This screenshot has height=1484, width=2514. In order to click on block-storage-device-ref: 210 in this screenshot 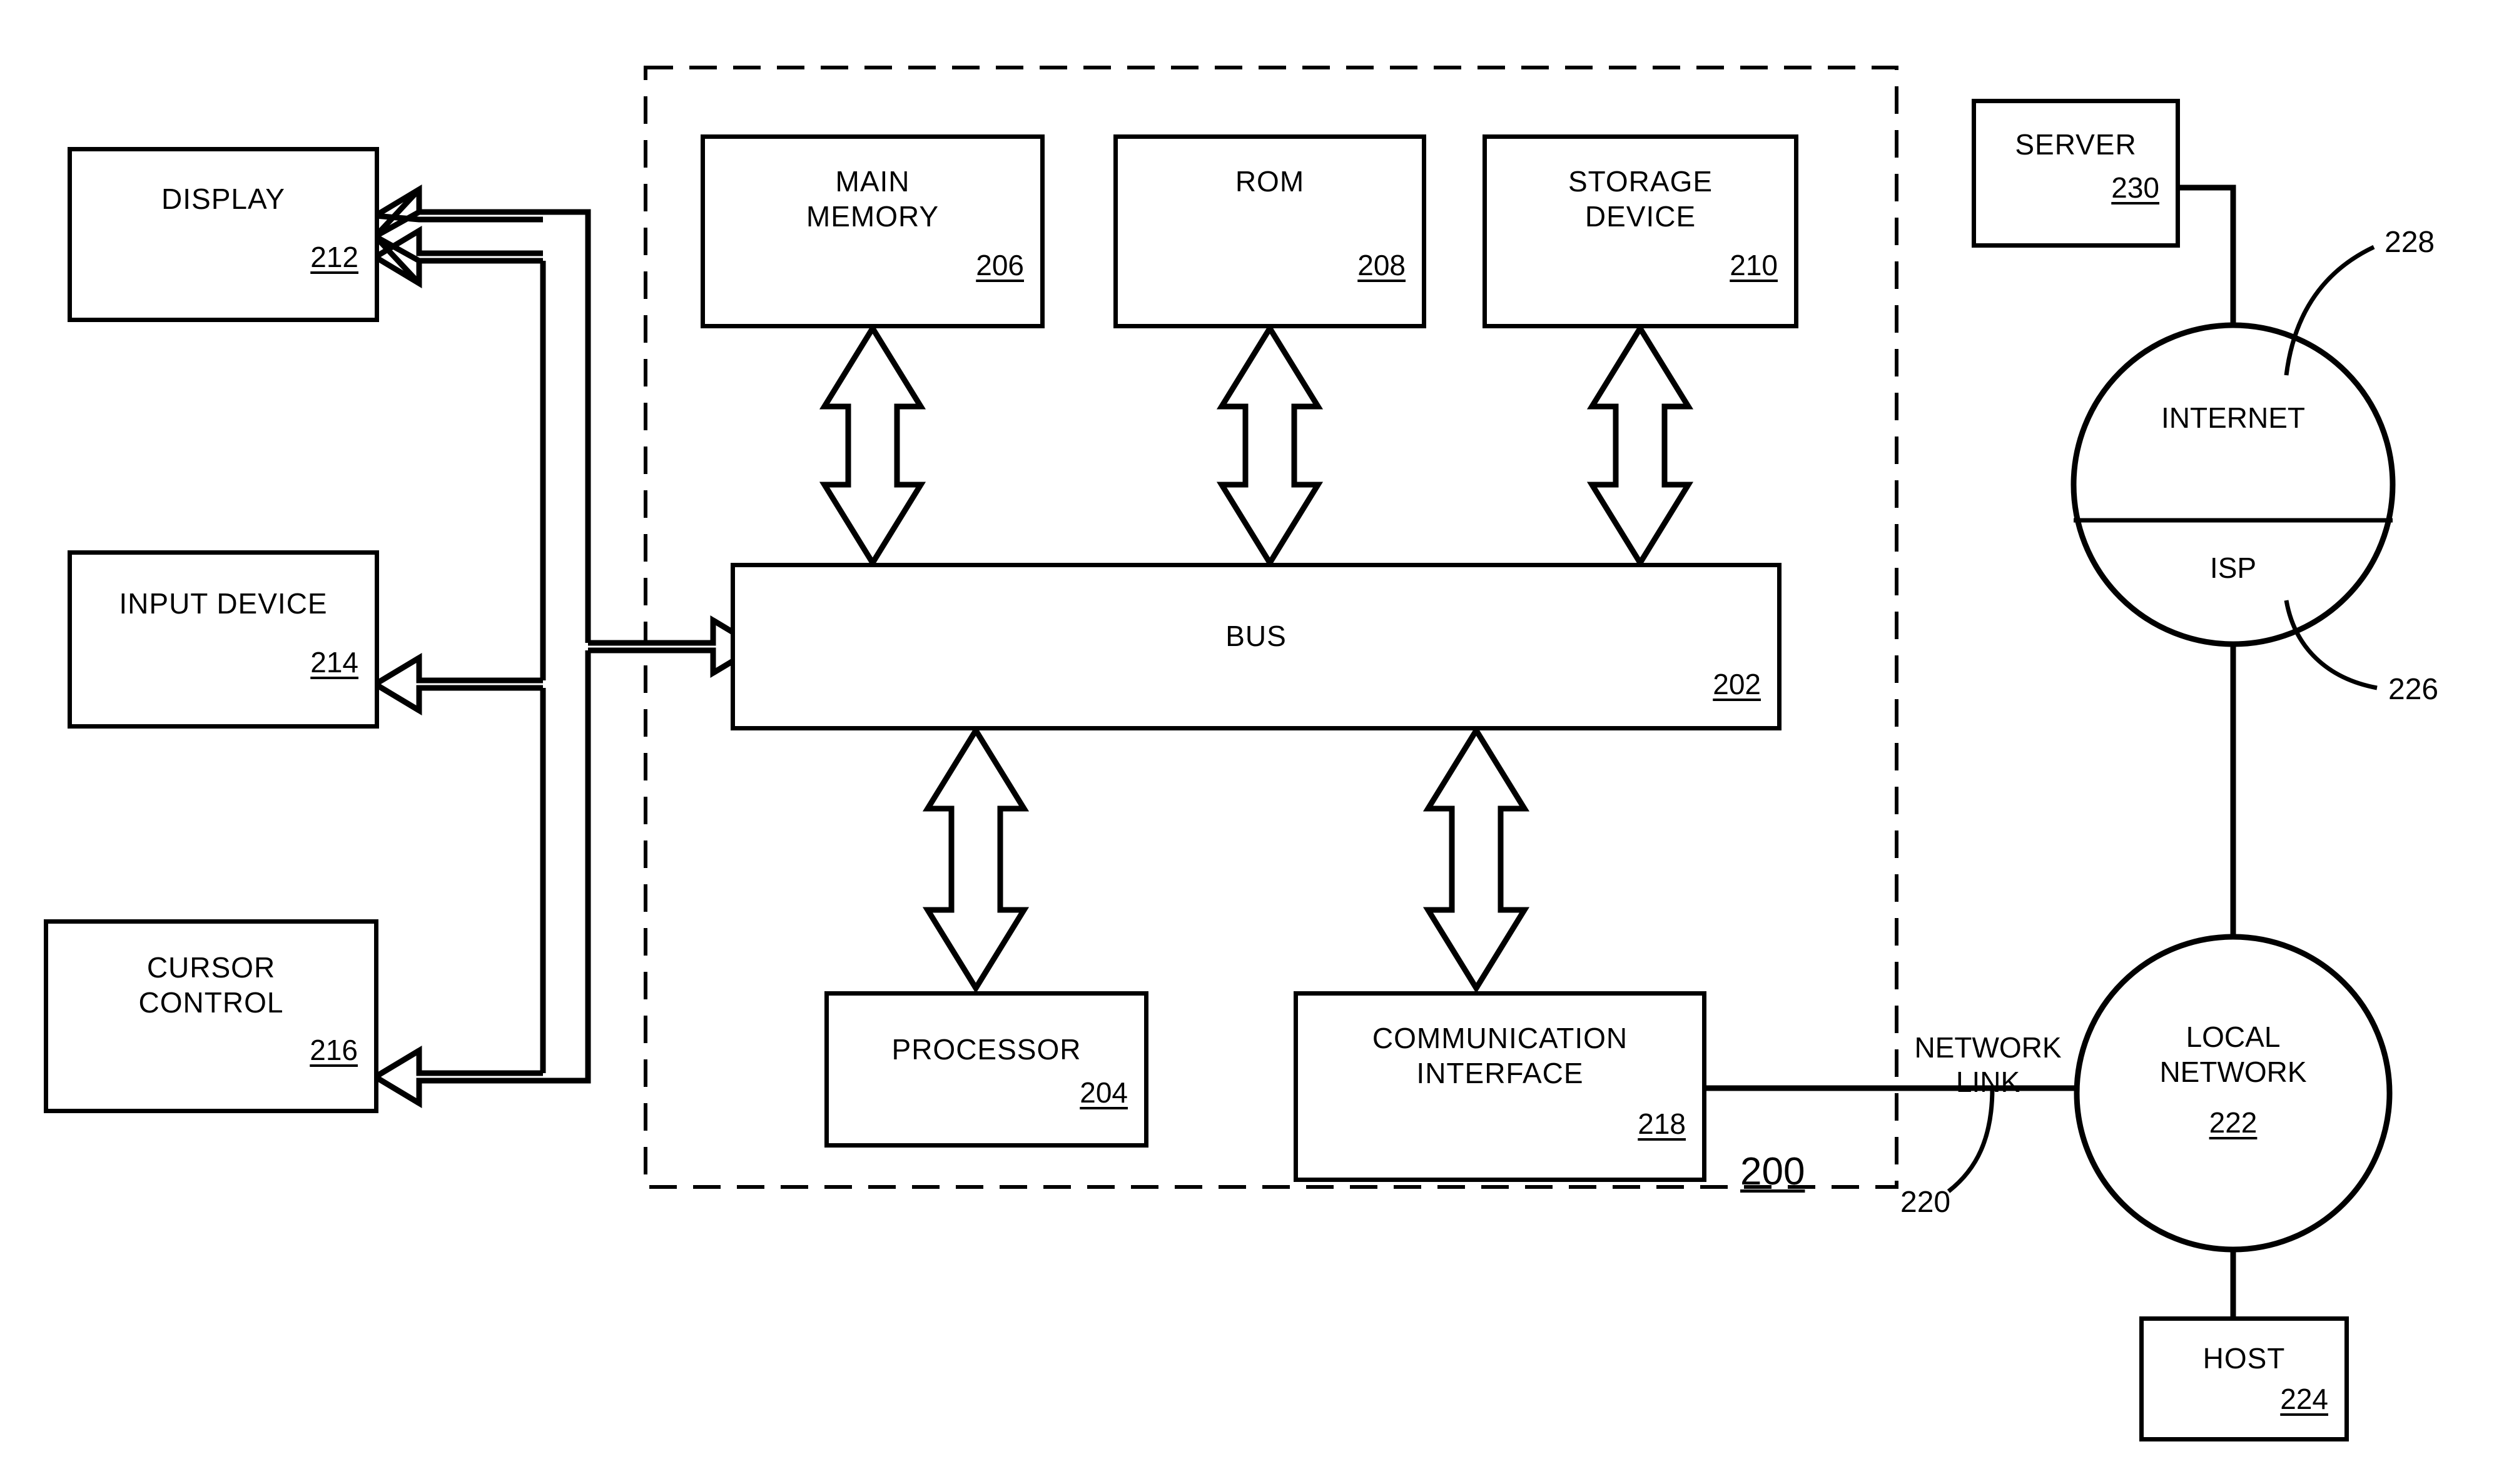, I will do `click(1754, 265)`.